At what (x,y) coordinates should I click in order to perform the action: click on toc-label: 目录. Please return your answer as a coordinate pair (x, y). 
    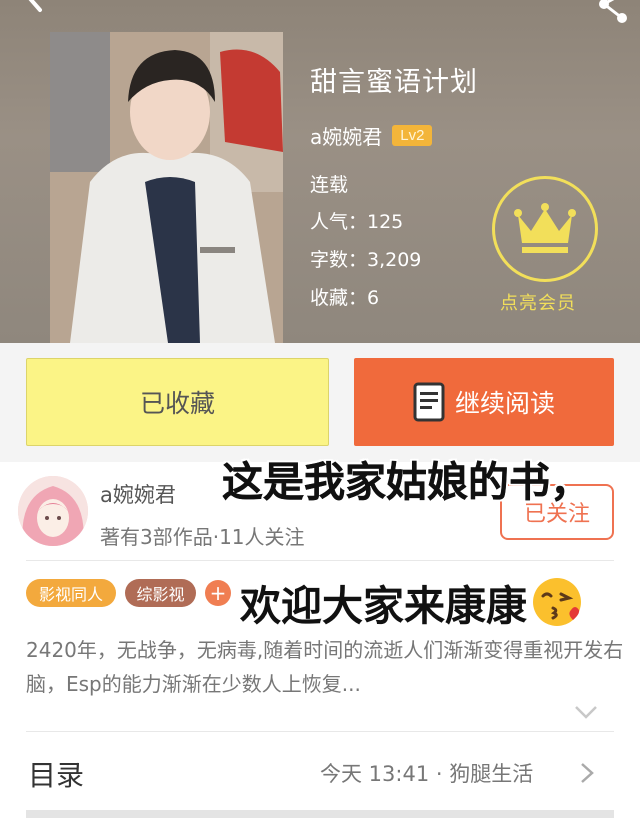
    Looking at the image, I should click on (56, 774).